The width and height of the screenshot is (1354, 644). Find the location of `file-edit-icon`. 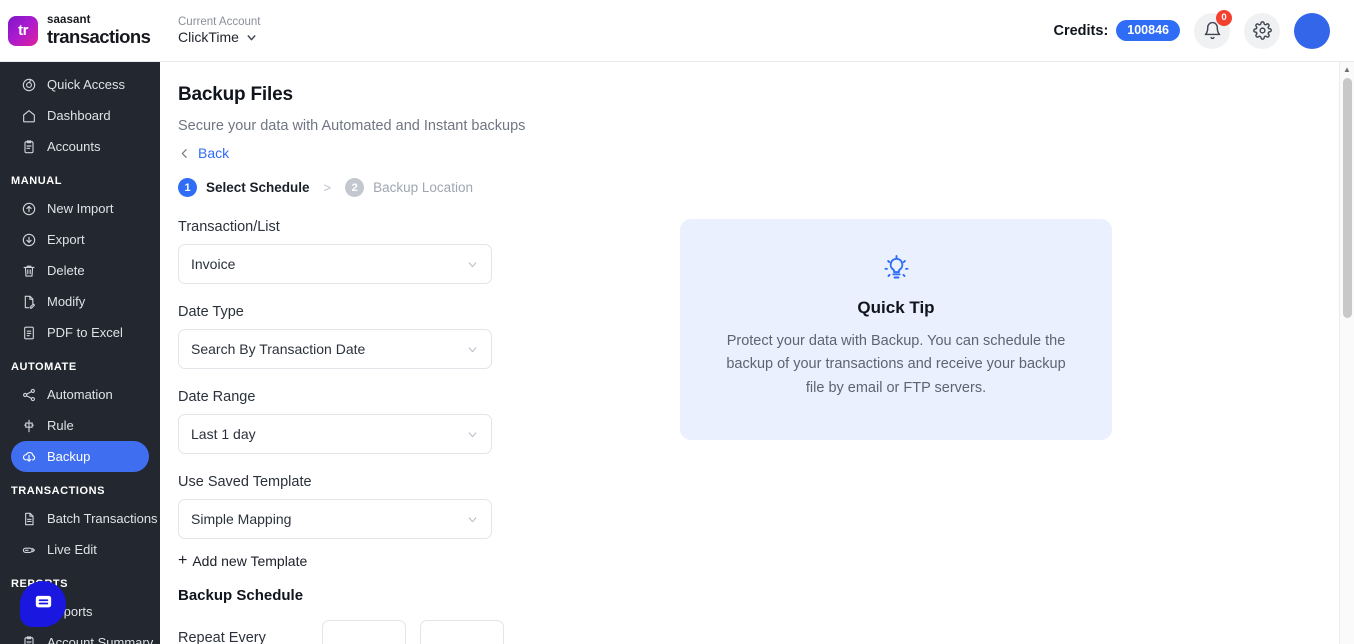

file-edit-icon is located at coordinates (29, 302).